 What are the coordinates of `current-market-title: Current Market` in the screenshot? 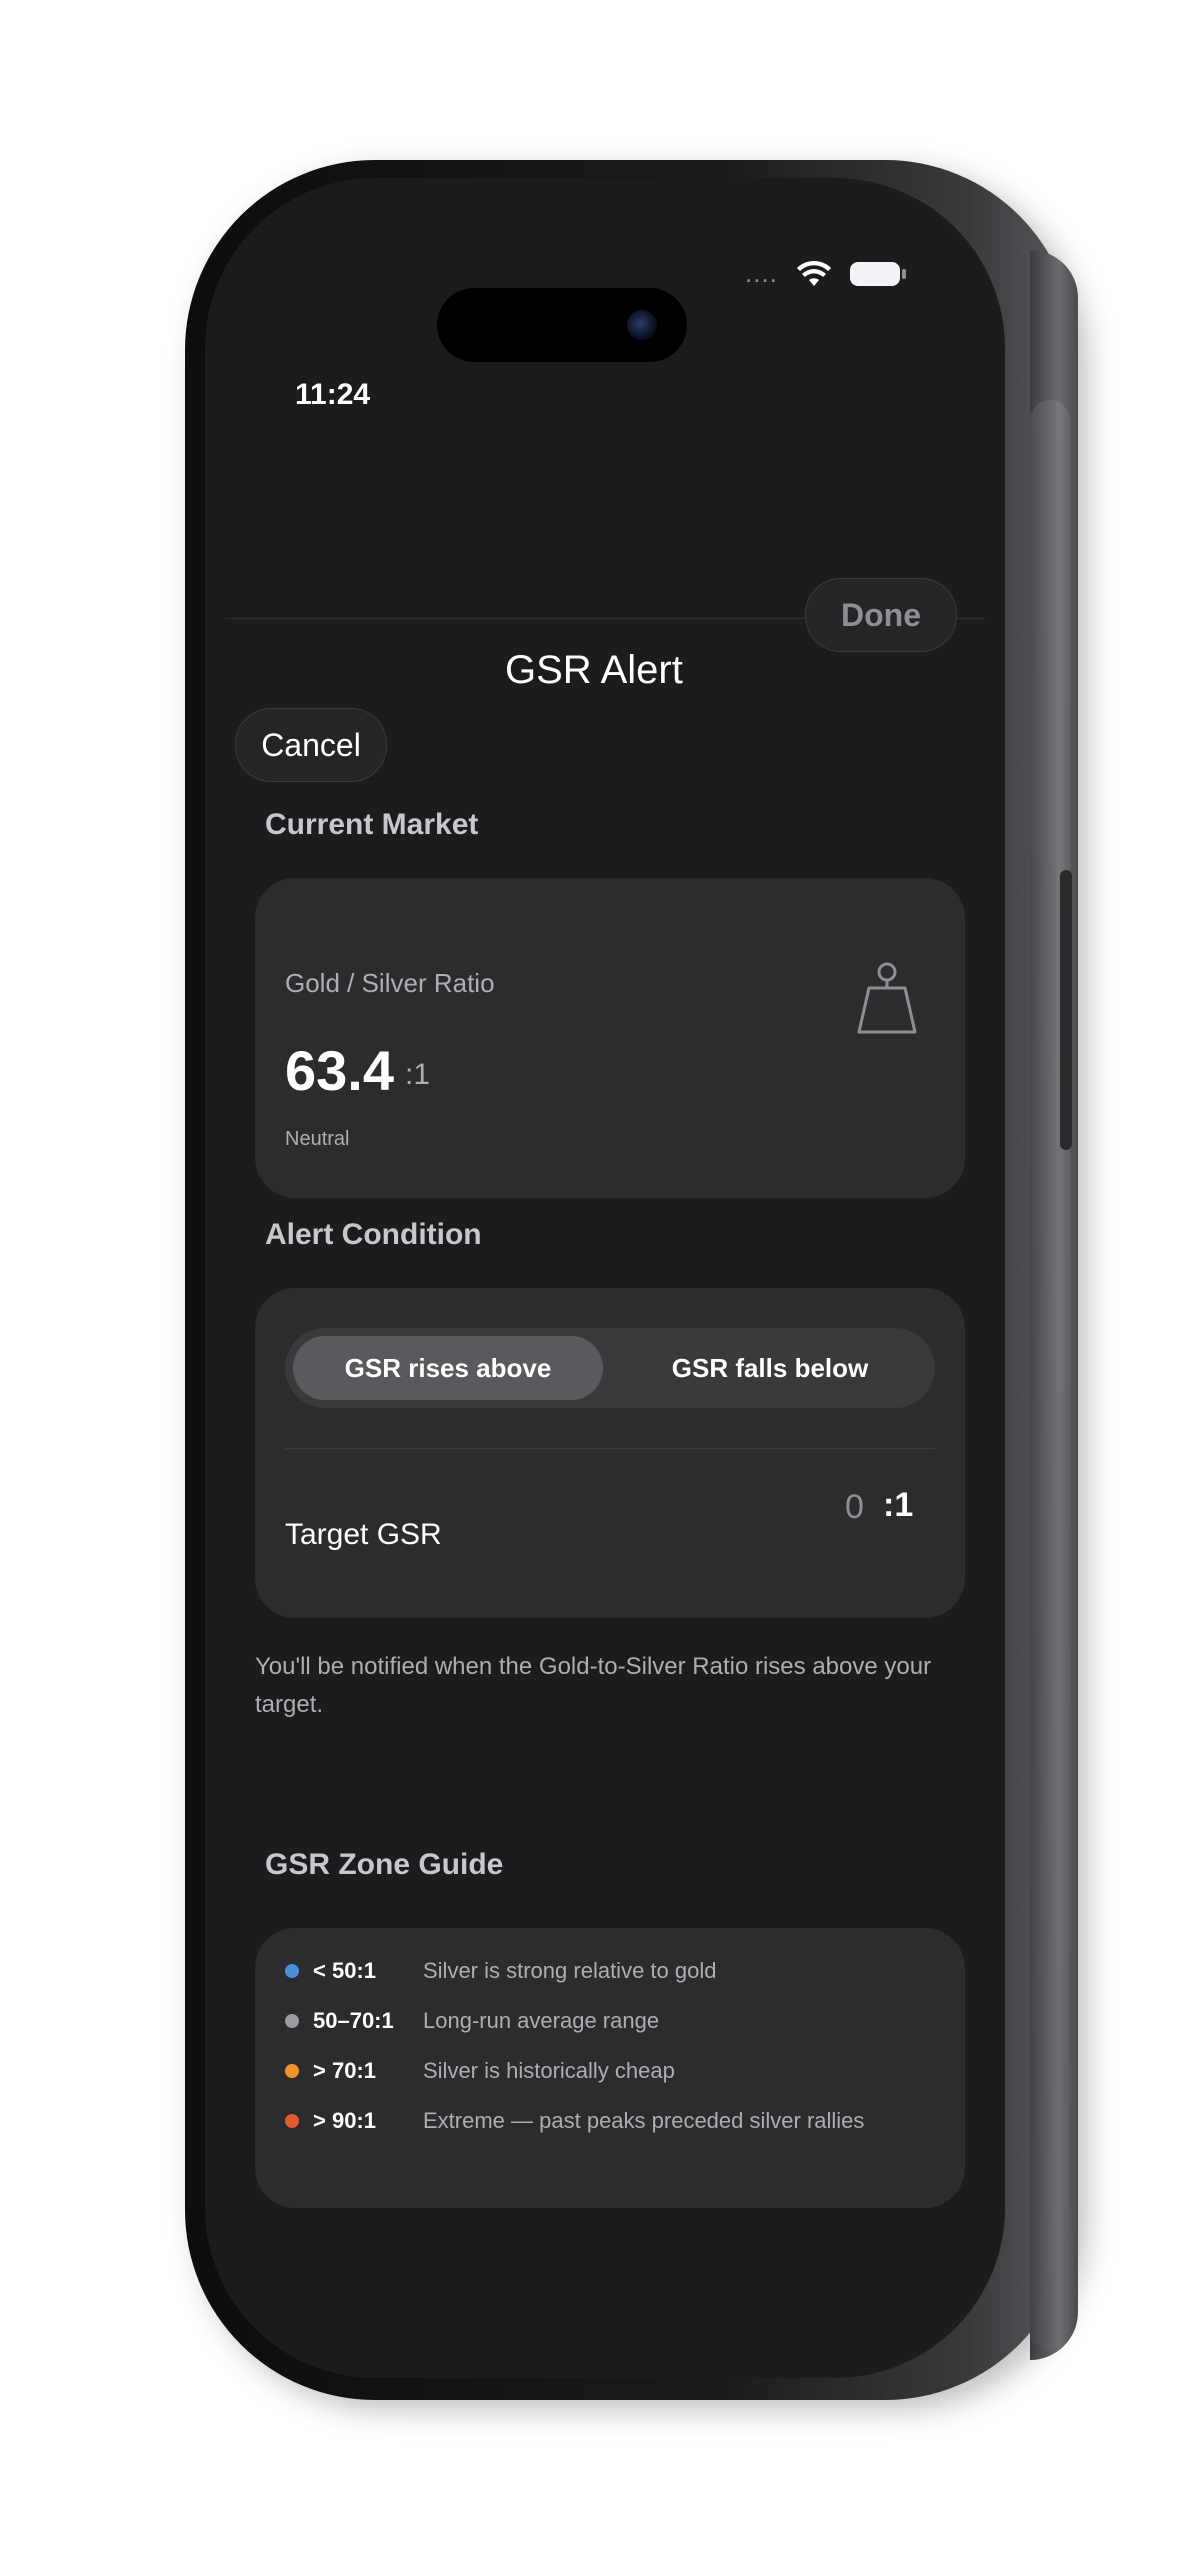 It's located at (372, 824).